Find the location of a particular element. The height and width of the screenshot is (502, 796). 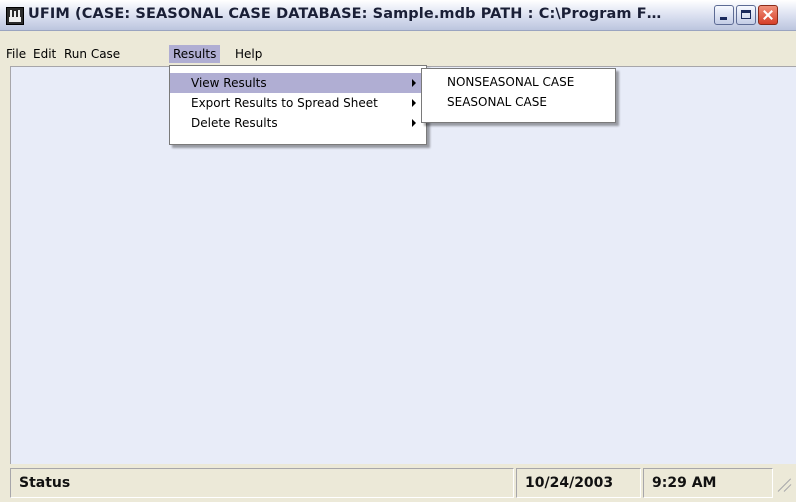

menu-item-label: Delete Results is located at coordinates (234, 123).